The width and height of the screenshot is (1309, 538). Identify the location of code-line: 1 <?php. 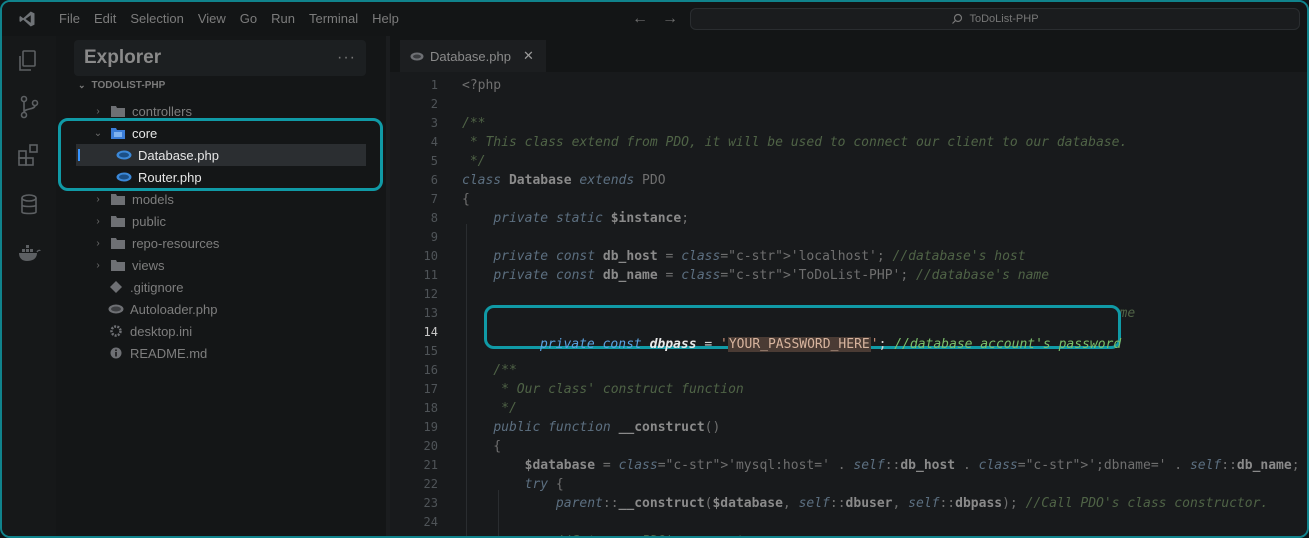
(848, 85).